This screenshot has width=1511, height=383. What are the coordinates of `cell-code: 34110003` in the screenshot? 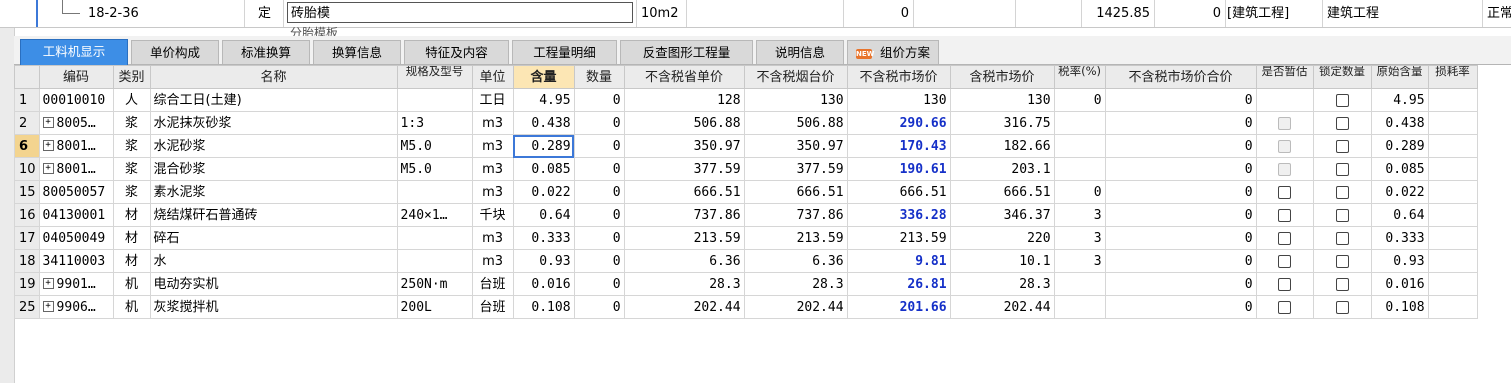 It's located at (76, 261).